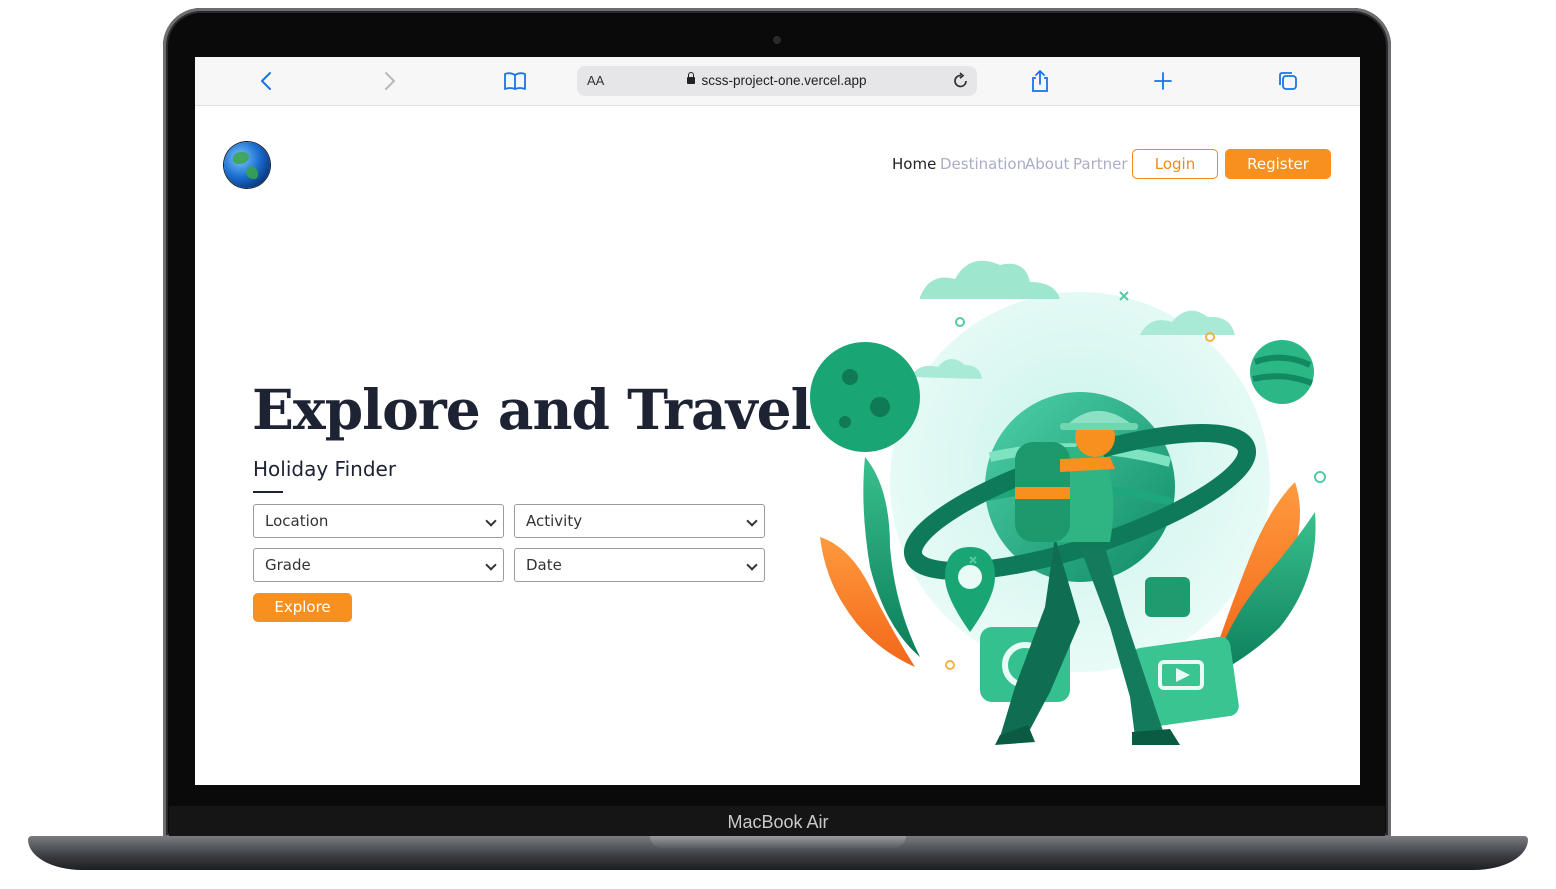  What do you see at coordinates (247, 165) in the screenshot?
I see `globe-logo-icon` at bounding box center [247, 165].